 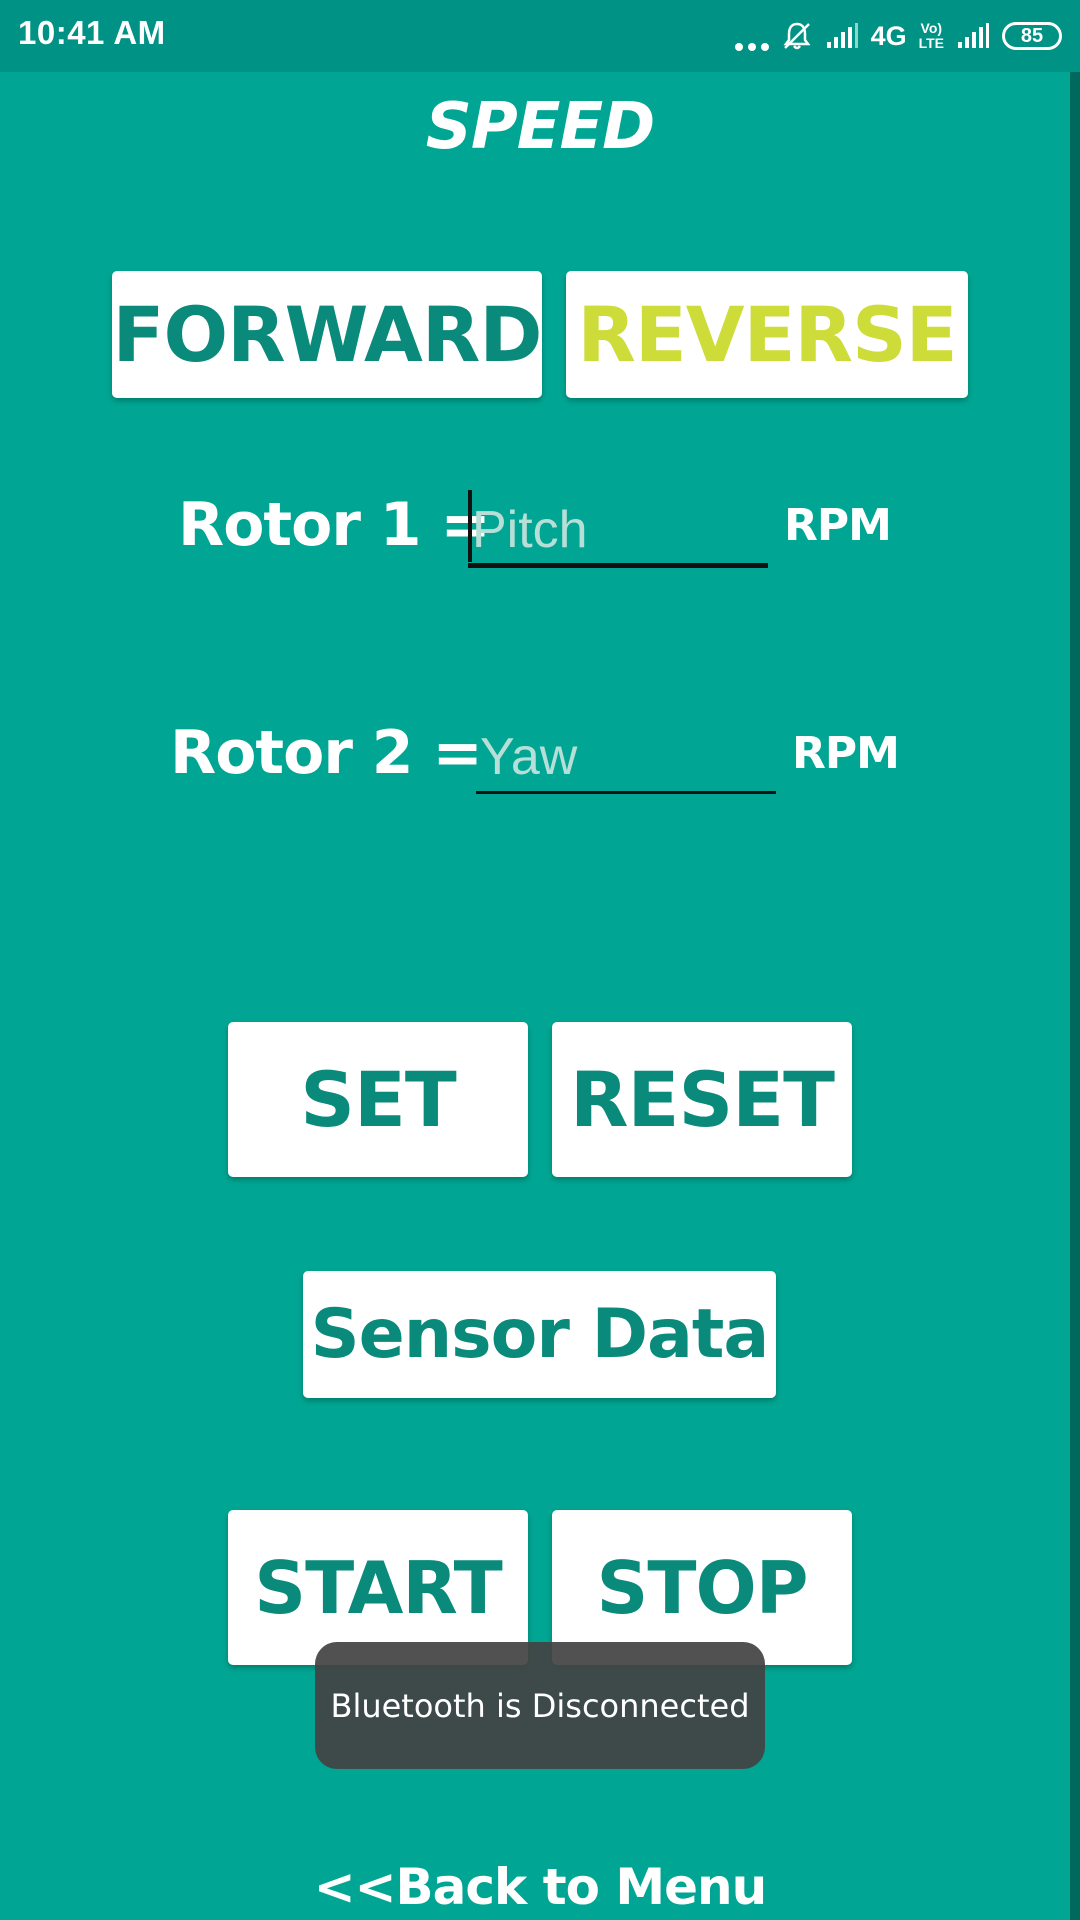 What do you see at coordinates (842, 35) in the screenshot?
I see `signal-icon` at bounding box center [842, 35].